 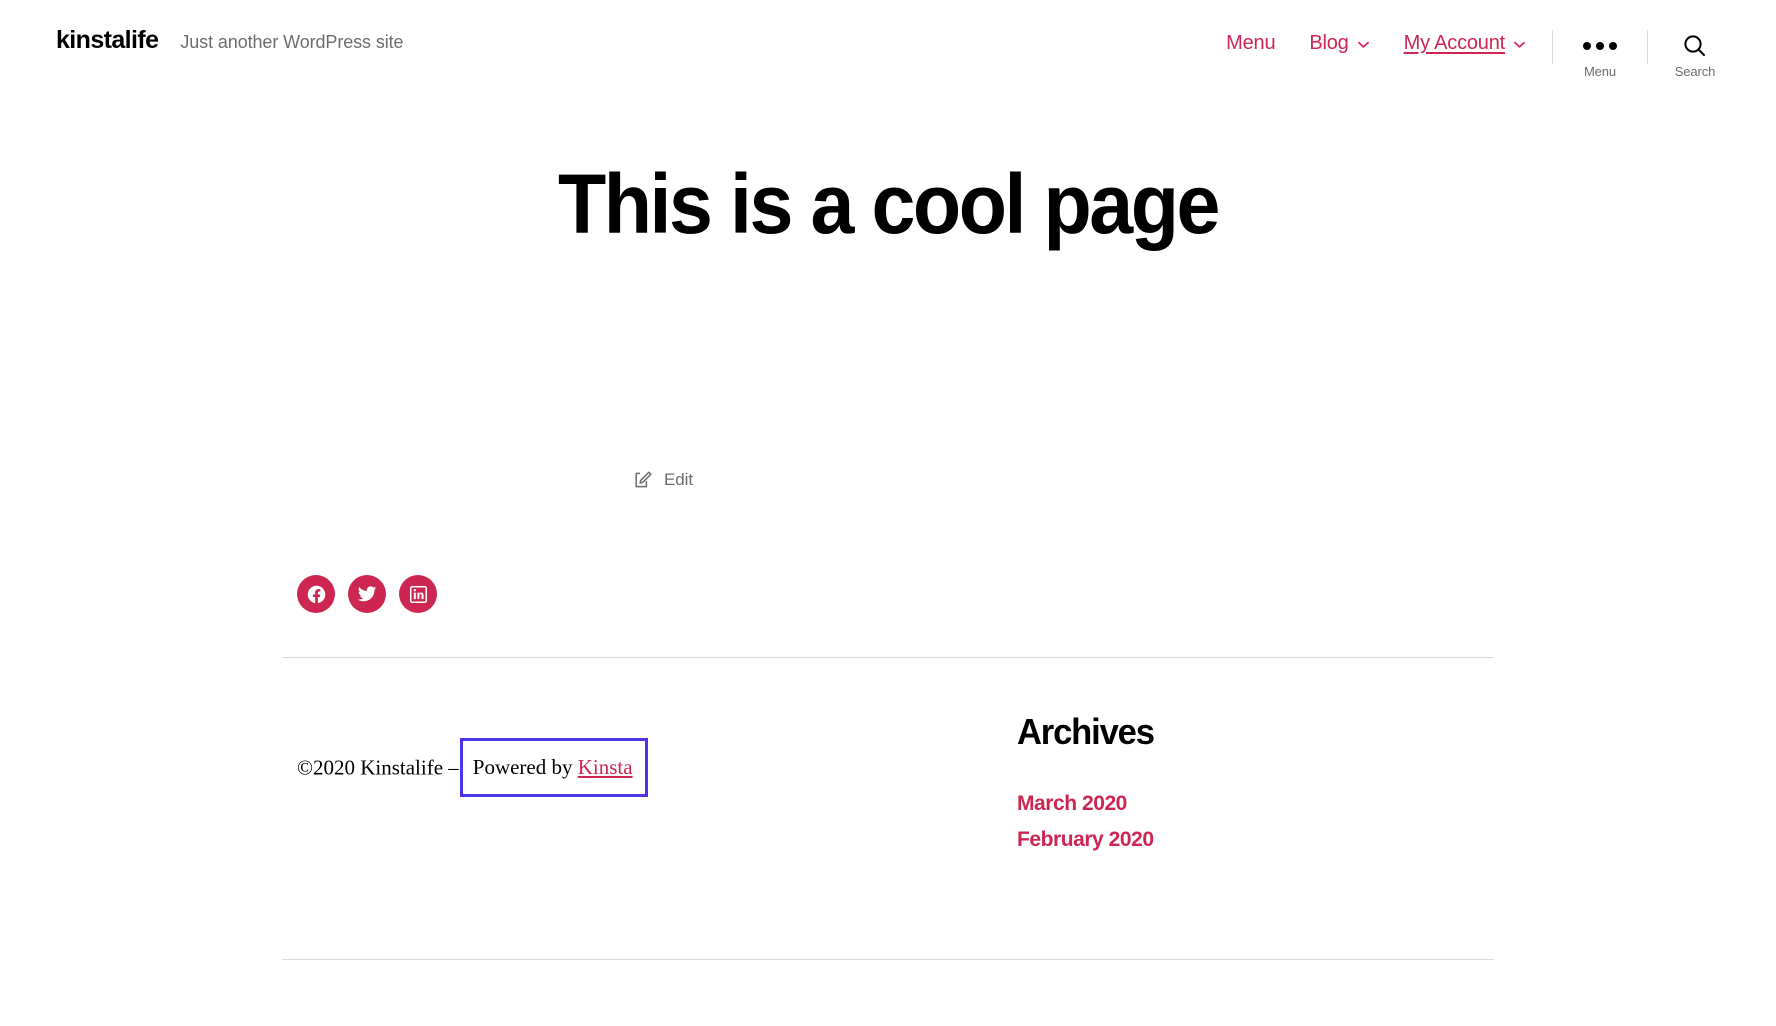 What do you see at coordinates (1072, 803) in the screenshot?
I see `archive-link-march-2020: March 2020` at bounding box center [1072, 803].